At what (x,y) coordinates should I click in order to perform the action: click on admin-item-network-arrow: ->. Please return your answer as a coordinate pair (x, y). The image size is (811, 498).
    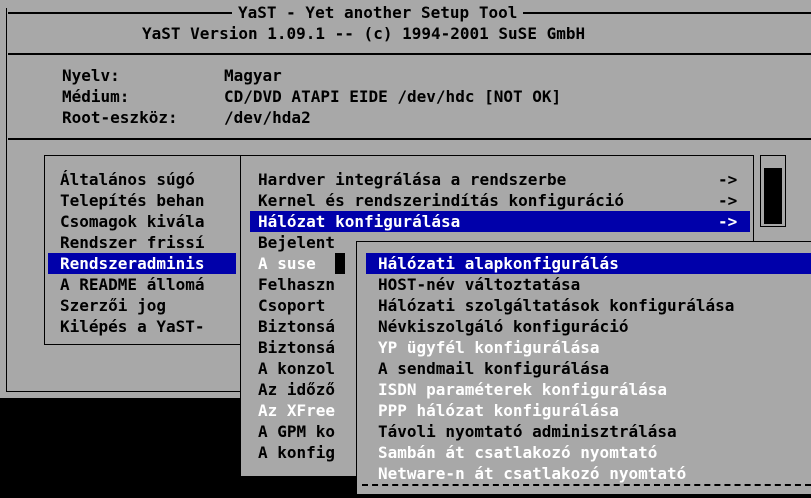
    Looking at the image, I should click on (728, 221).